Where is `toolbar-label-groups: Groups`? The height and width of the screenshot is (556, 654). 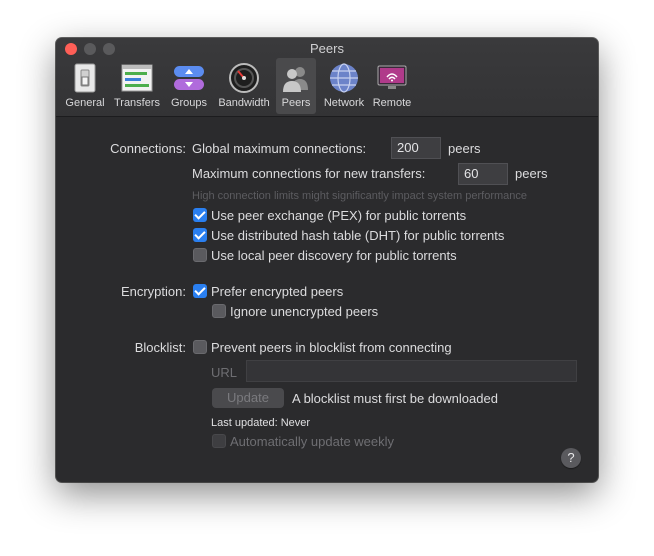
toolbar-label-groups: Groups is located at coordinates (189, 103).